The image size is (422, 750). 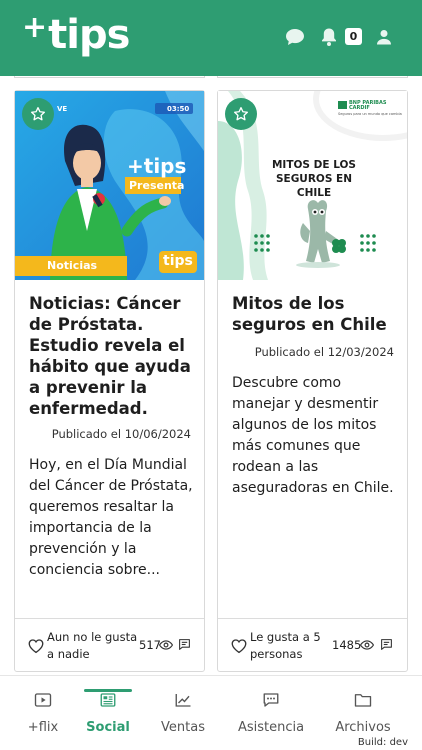 I want to click on chat-icon, so click(x=295, y=37).